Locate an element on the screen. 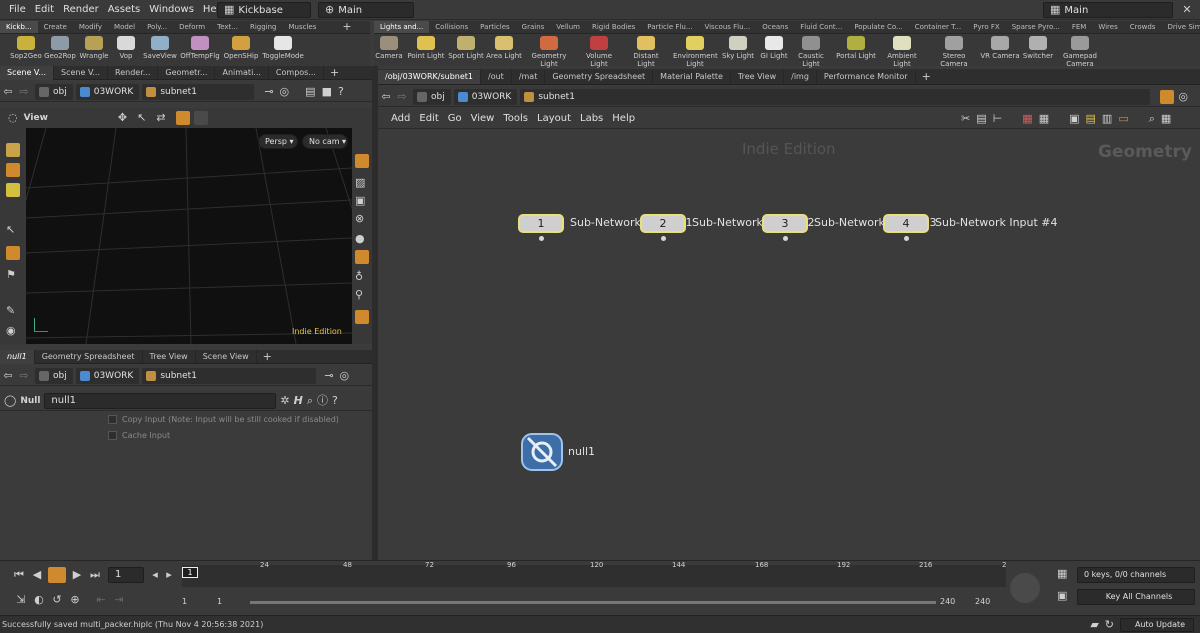  cache-input-row: Cache Input is located at coordinates (139, 435).